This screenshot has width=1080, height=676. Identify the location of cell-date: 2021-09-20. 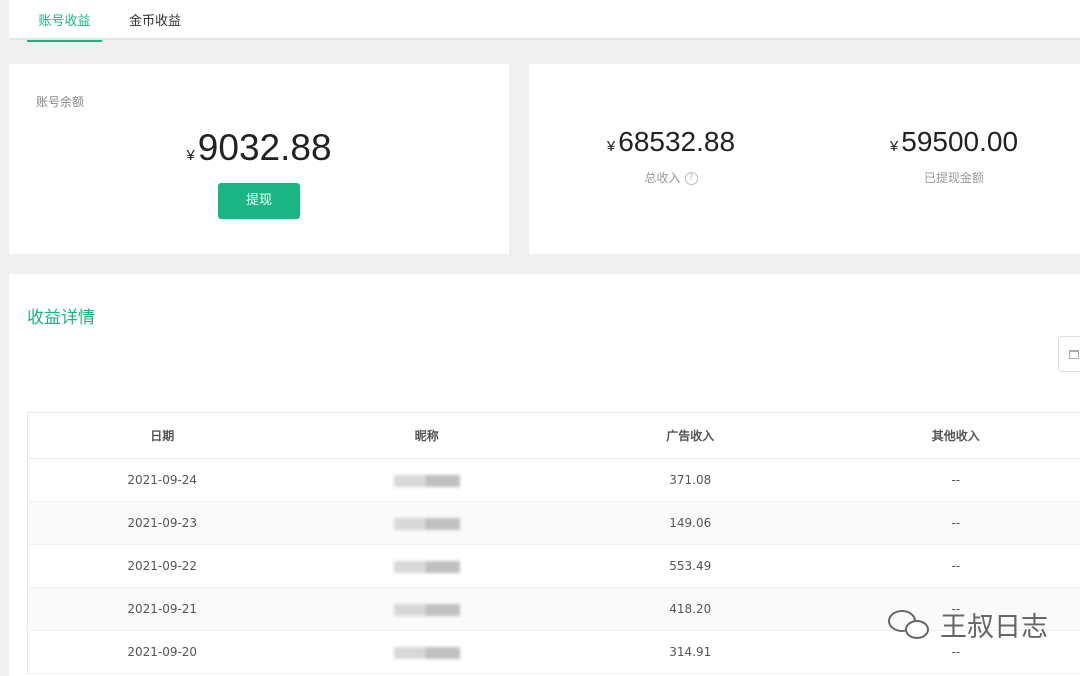
(162, 652).